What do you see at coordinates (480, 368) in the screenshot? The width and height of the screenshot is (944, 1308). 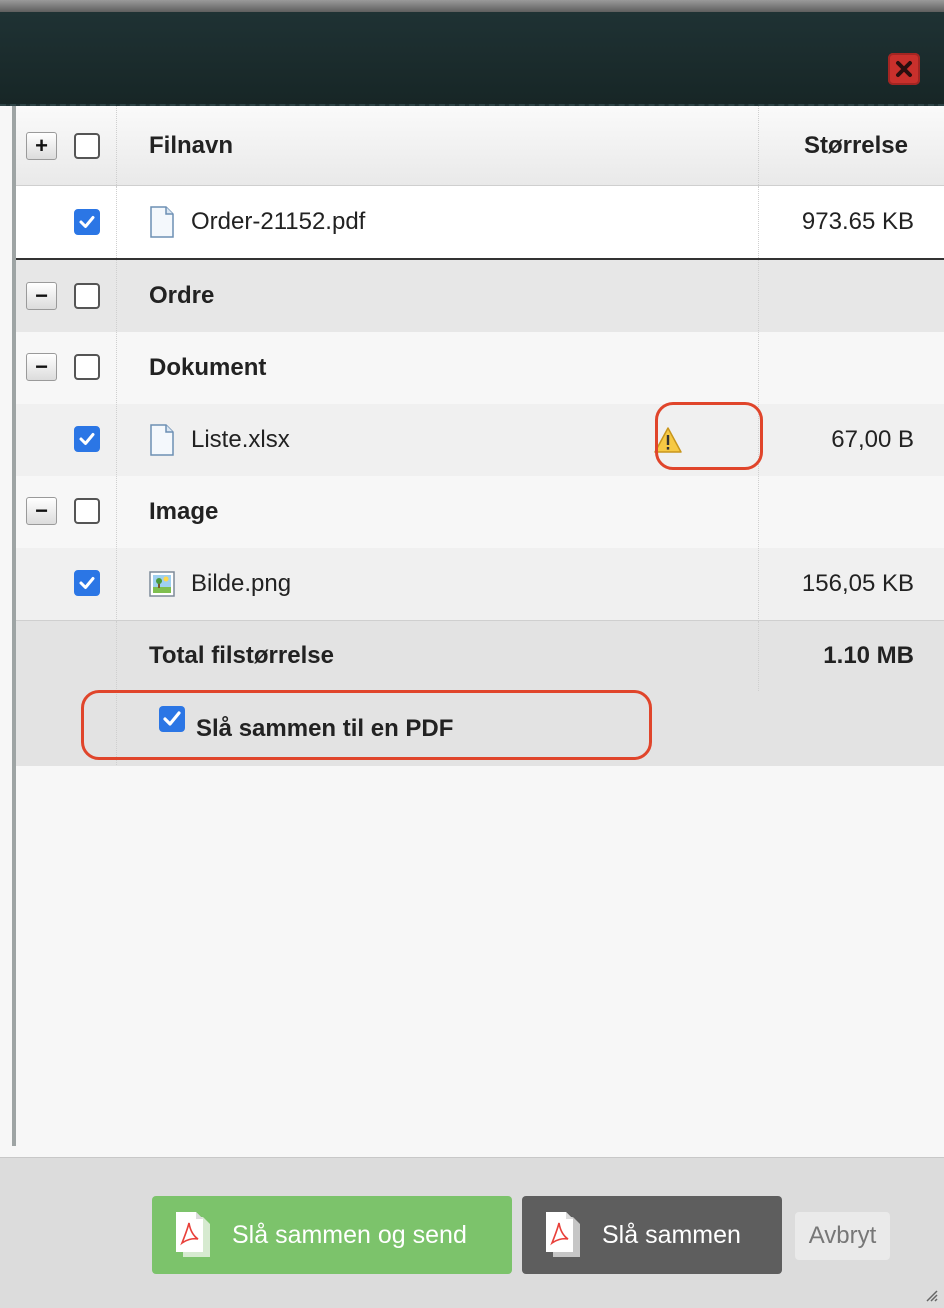 I see `group-row-dokument: − Dokument` at bounding box center [480, 368].